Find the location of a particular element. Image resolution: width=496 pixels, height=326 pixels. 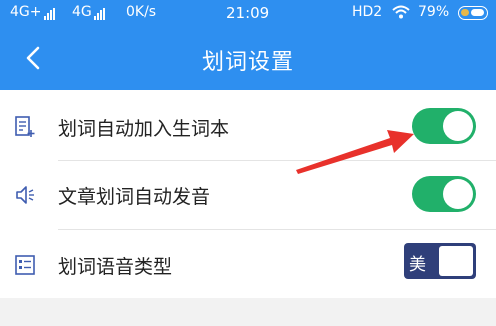

network-speed: 0K/s is located at coordinates (141, 12).